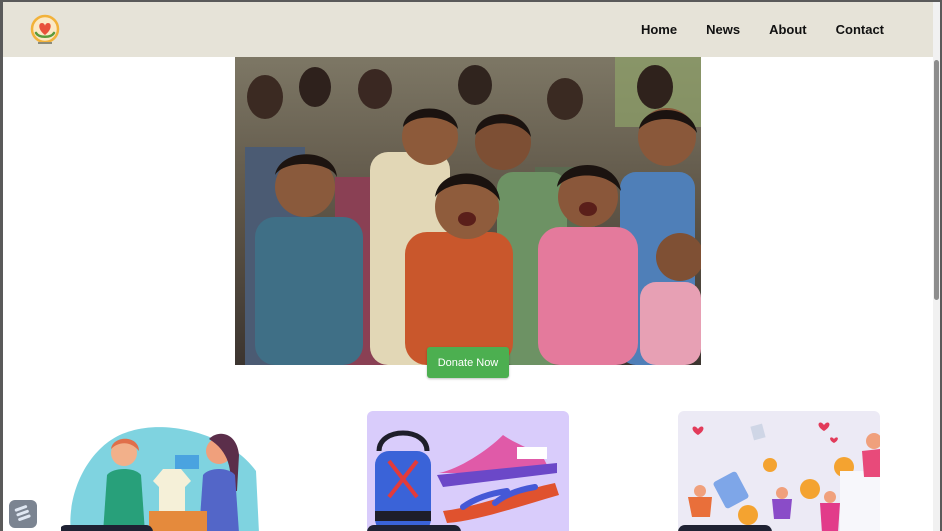 The height and width of the screenshot is (531, 942). Describe the element at coordinates (725, 528) in the screenshot. I see `card-3-button` at that location.